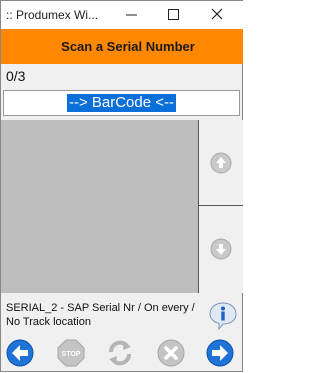 Image resolution: width=320 pixels, height=373 pixels. I want to click on barcode-input: --> BarCode <--, so click(121, 103).